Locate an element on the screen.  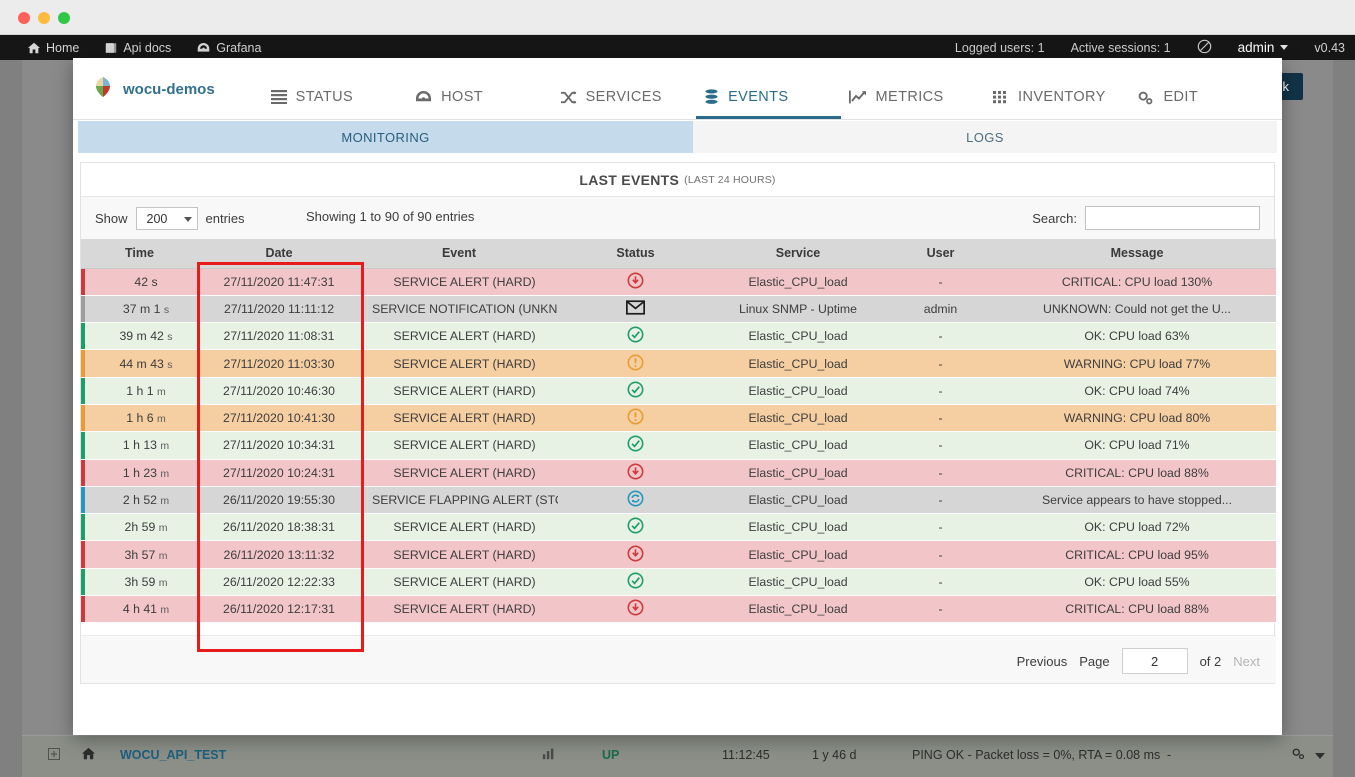
window-titlebar is located at coordinates (677, 17).